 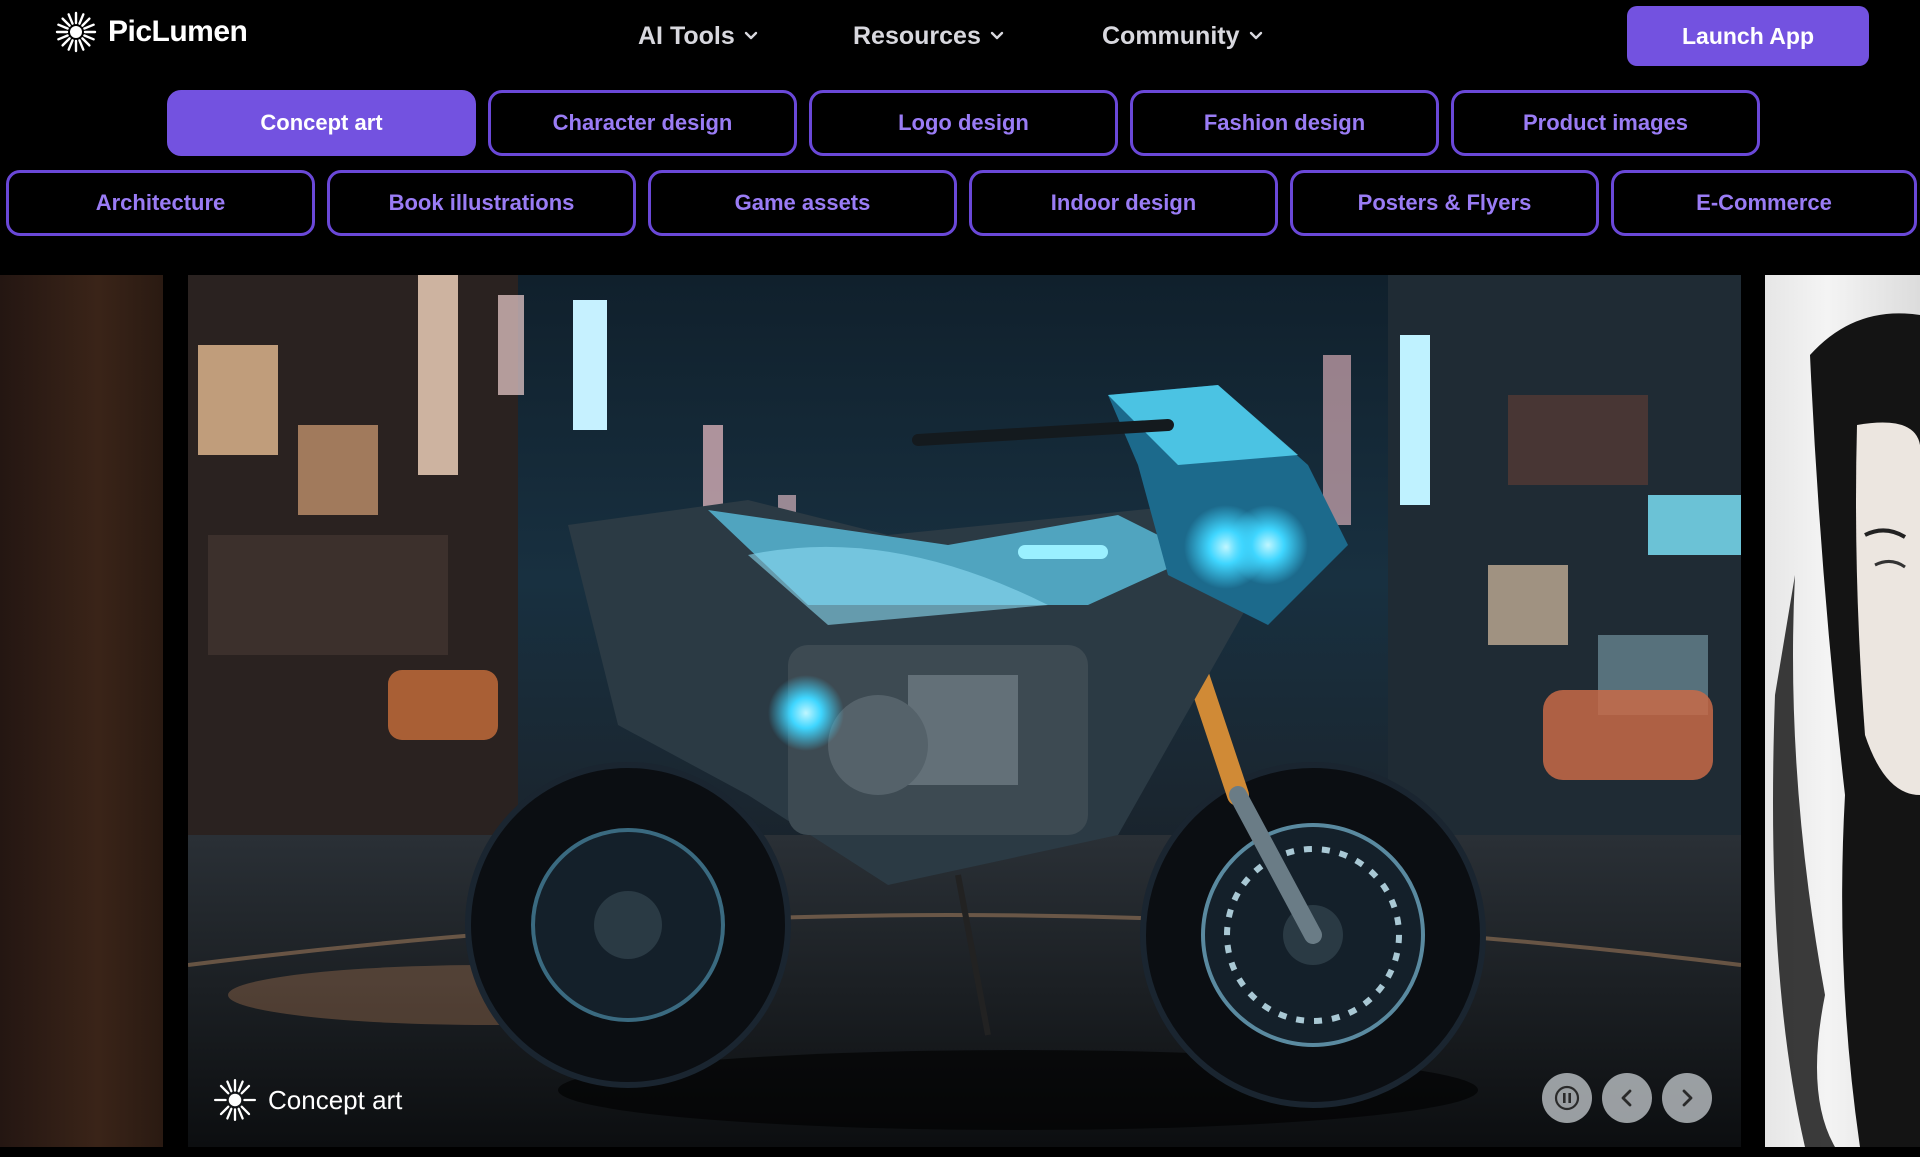 What do you see at coordinates (1764, 203) in the screenshot?
I see `chip-e-commerce: E-Commerce` at bounding box center [1764, 203].